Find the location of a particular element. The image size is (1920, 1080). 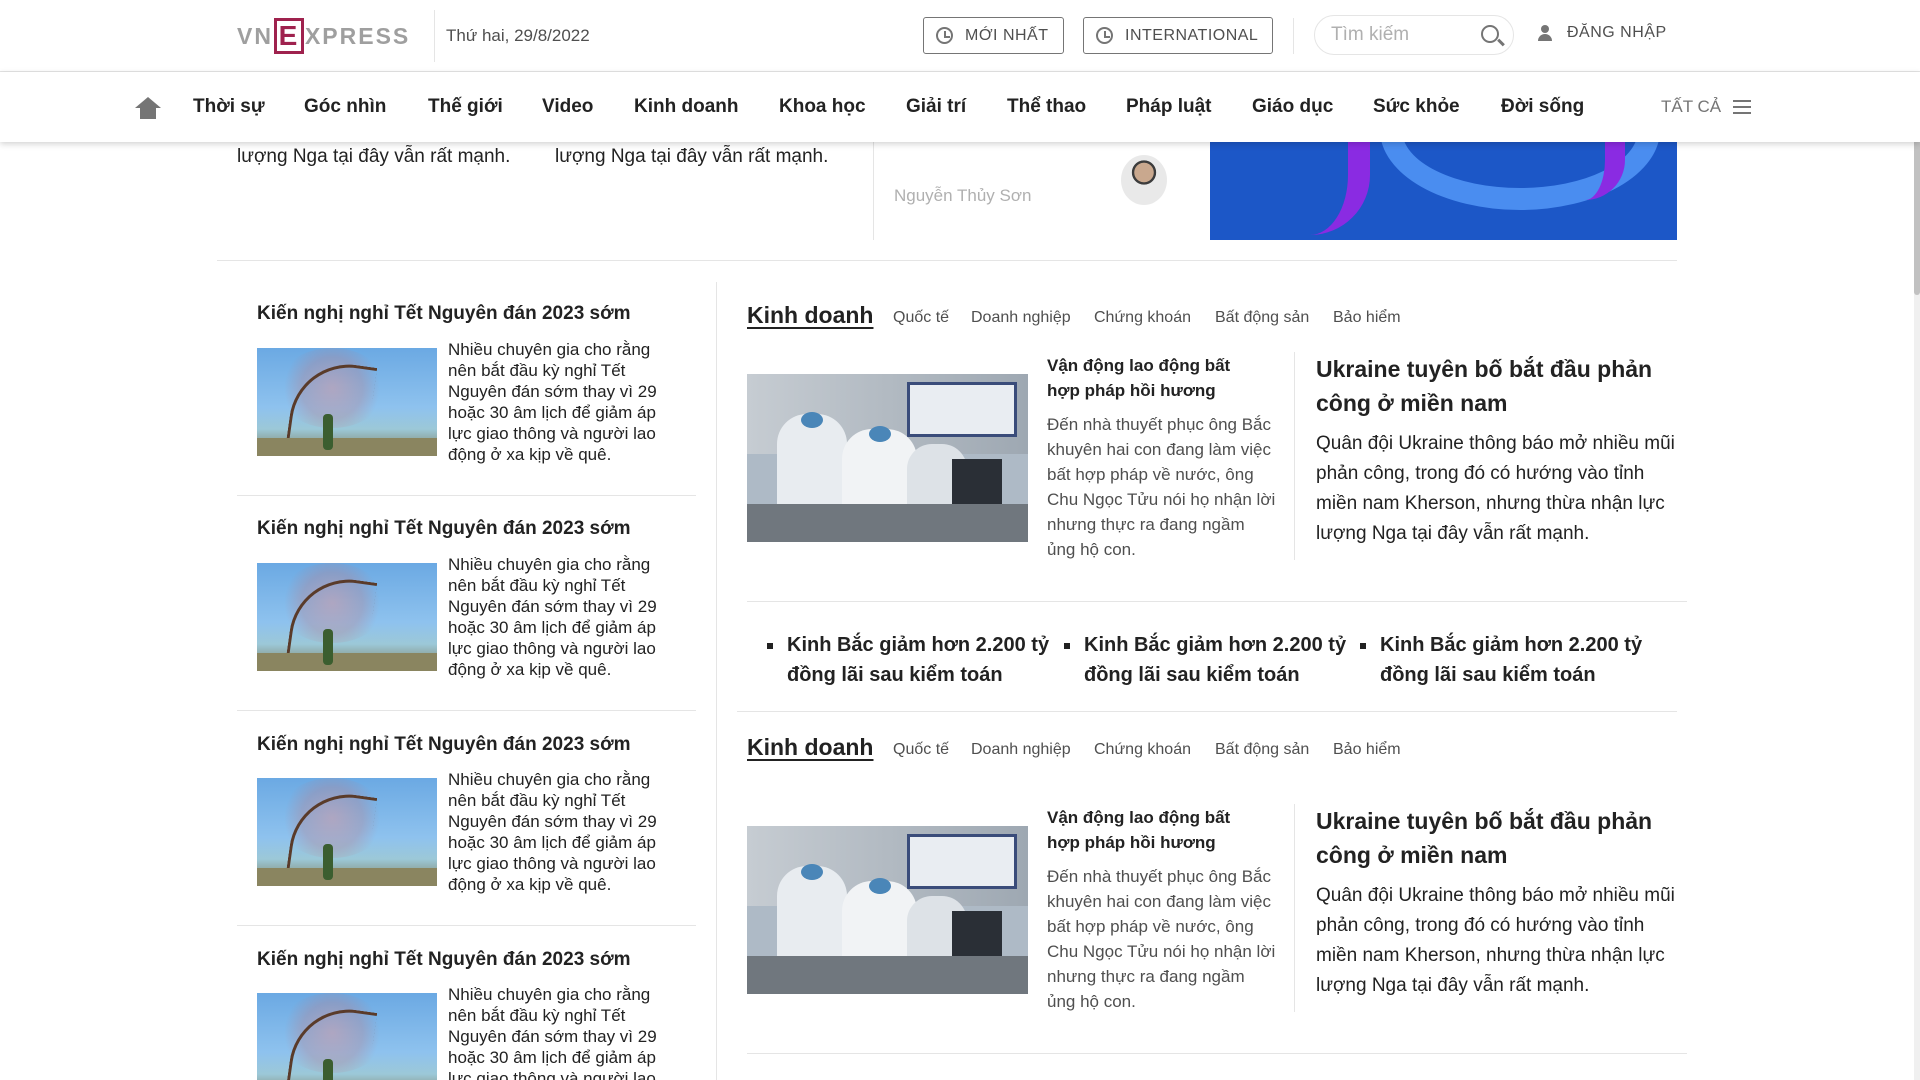

search-box is located at coordinates (1414, 35).